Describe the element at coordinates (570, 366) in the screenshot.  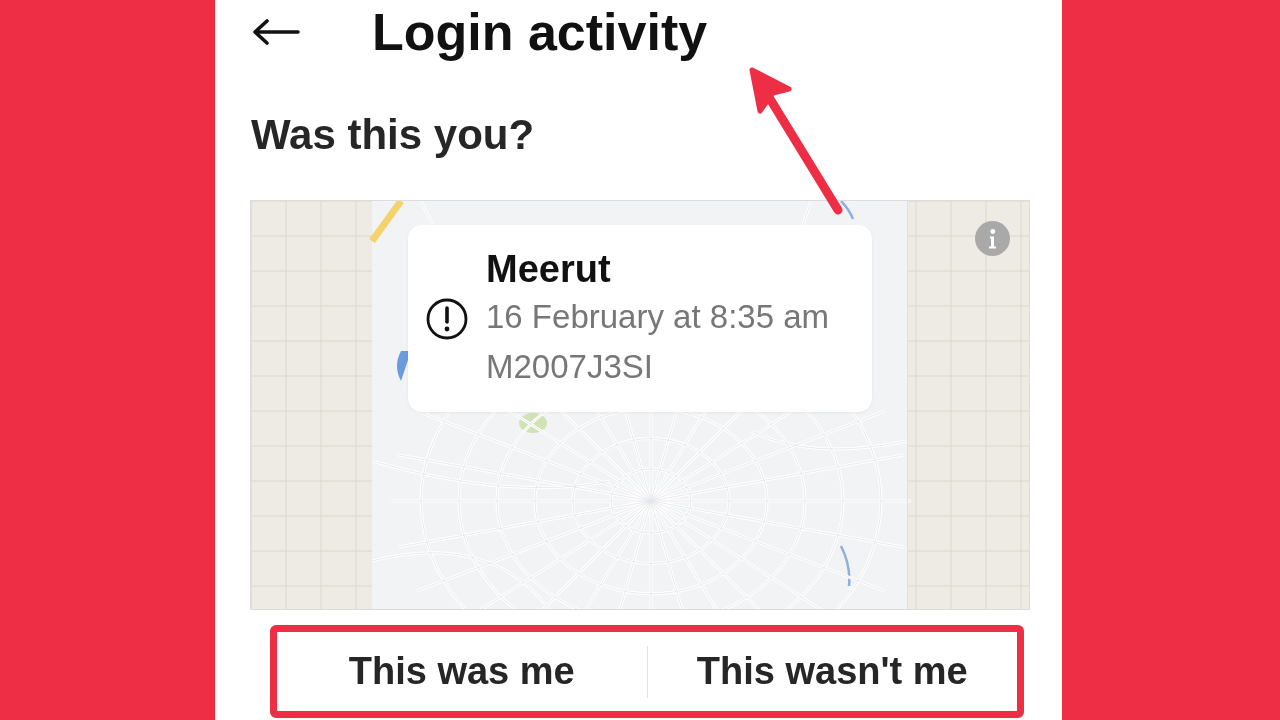
I see `device-name: M2007J3SI` at that location.